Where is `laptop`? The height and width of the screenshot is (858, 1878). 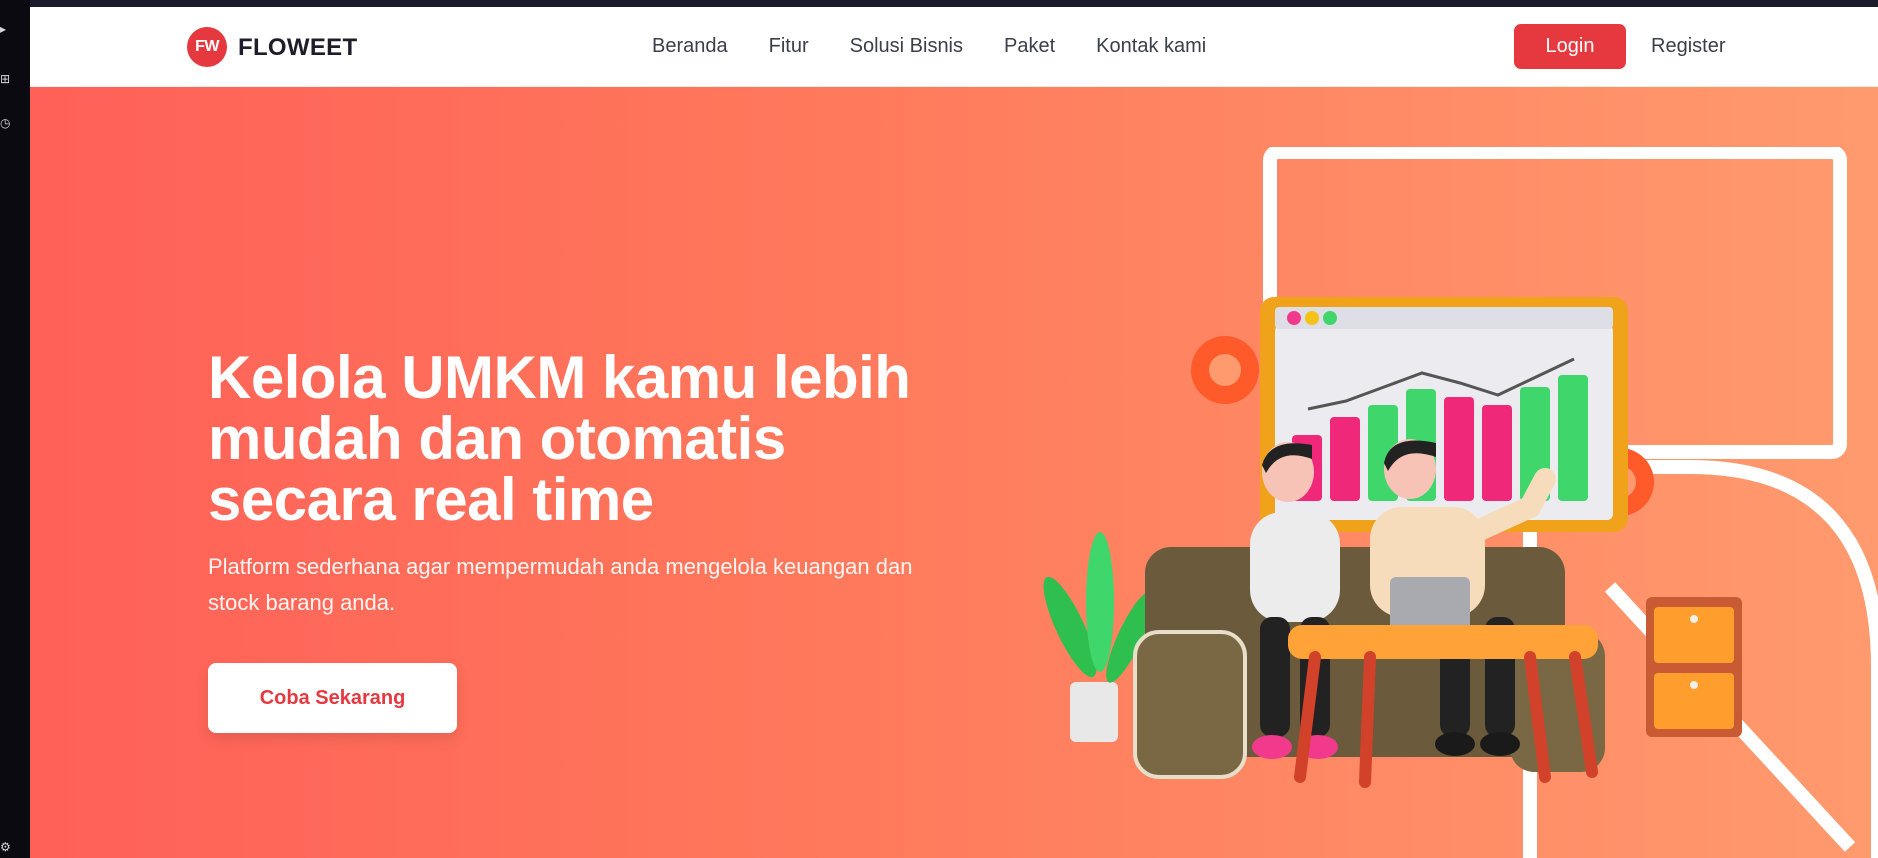 laptop is located at coordinates (1430, 605).